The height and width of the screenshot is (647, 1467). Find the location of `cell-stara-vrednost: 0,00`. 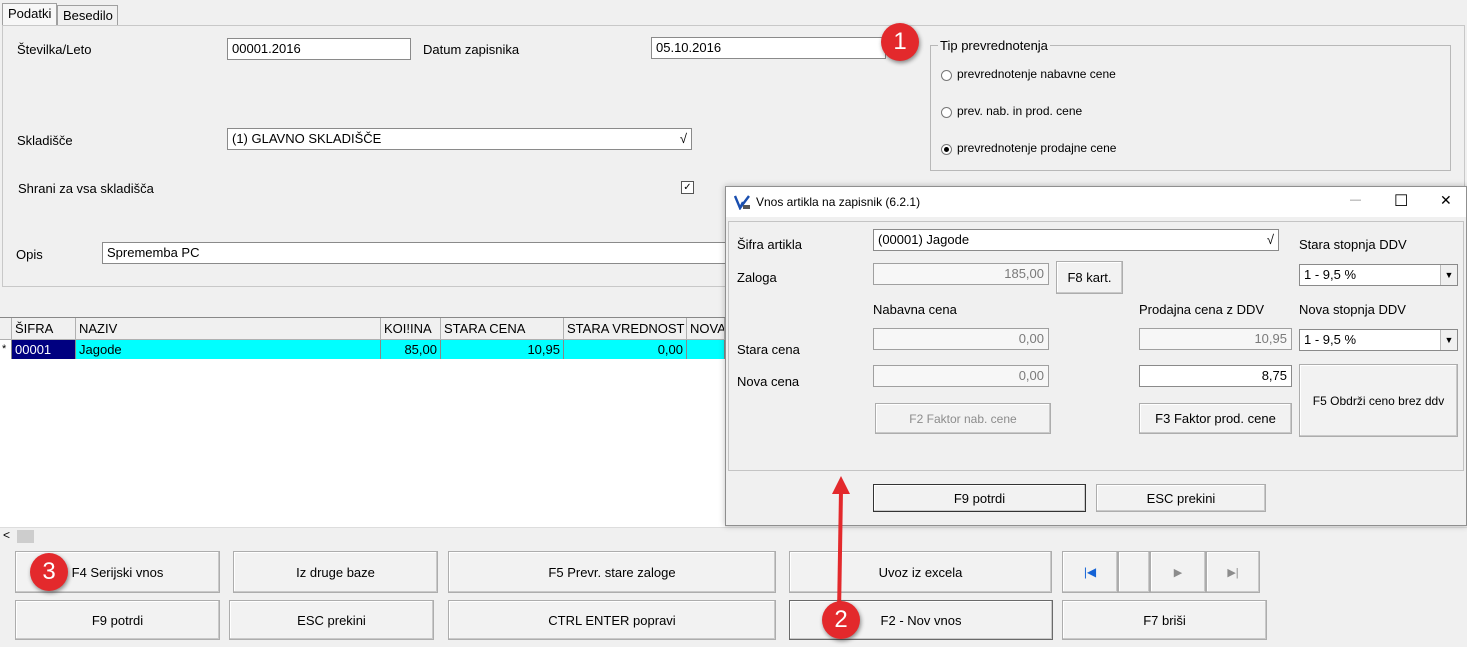

cell-stara-vrednost: 0,00 is located at coordinates (625, 349).